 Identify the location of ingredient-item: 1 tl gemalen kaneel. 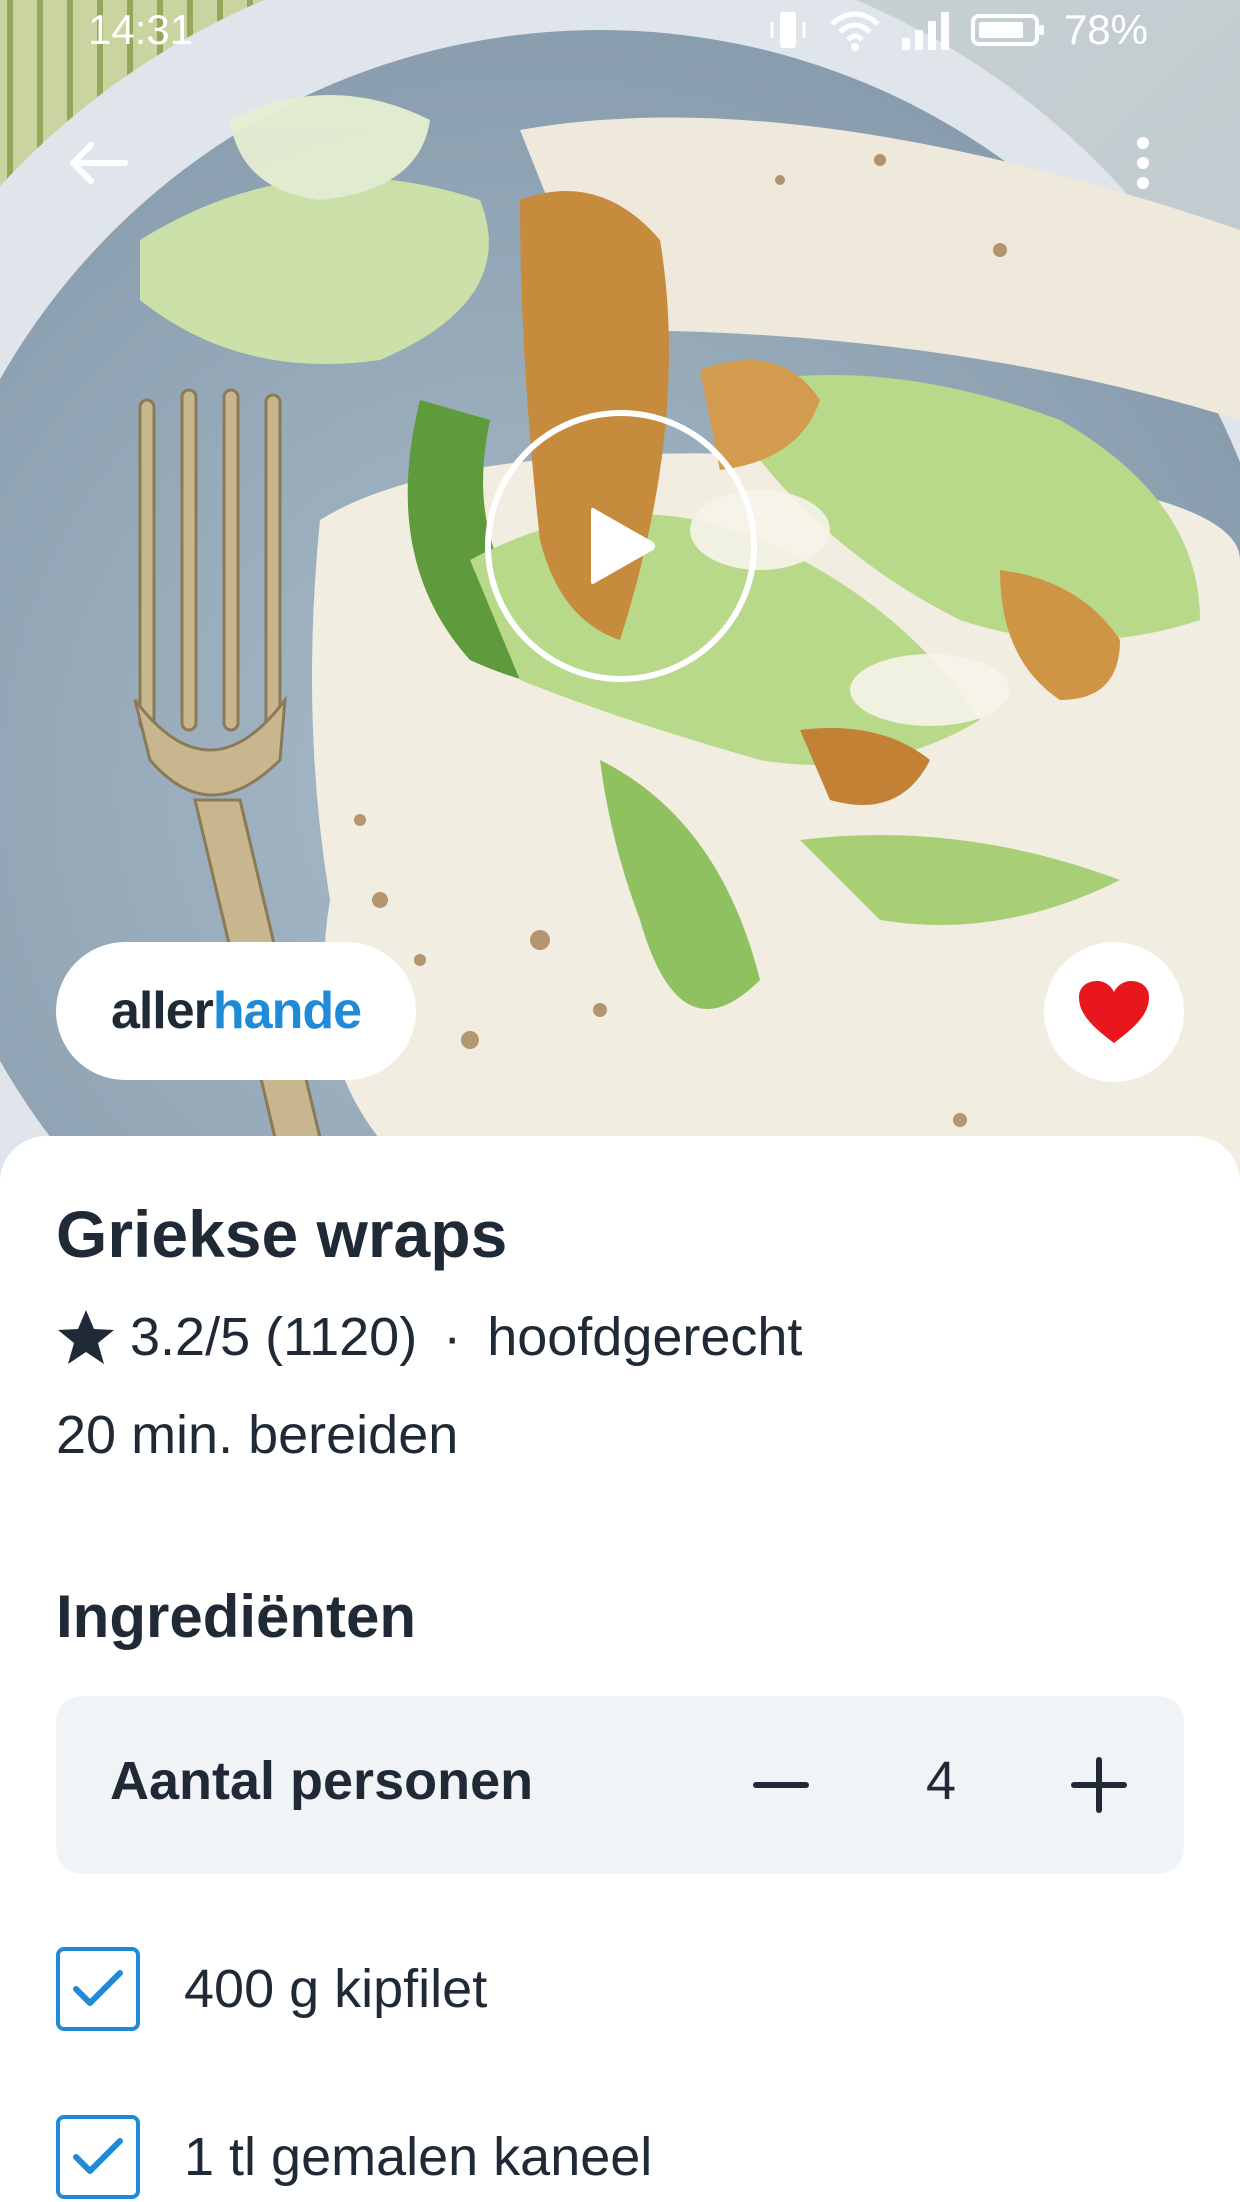
(354, 2157).